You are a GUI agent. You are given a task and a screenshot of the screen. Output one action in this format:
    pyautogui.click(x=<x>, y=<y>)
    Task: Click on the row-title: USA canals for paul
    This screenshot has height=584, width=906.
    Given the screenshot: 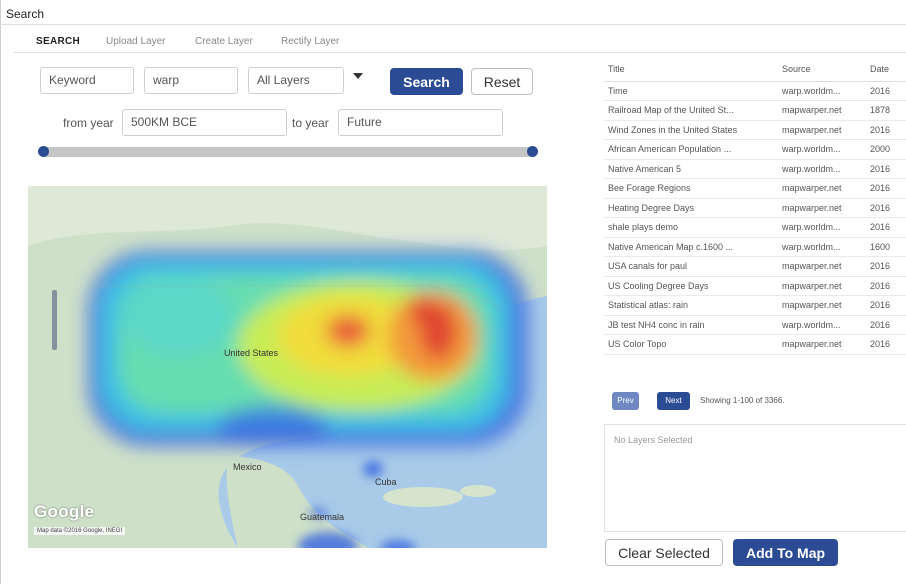 What is the action you would take?
    pyautogui.click(x=691, y=266)
    